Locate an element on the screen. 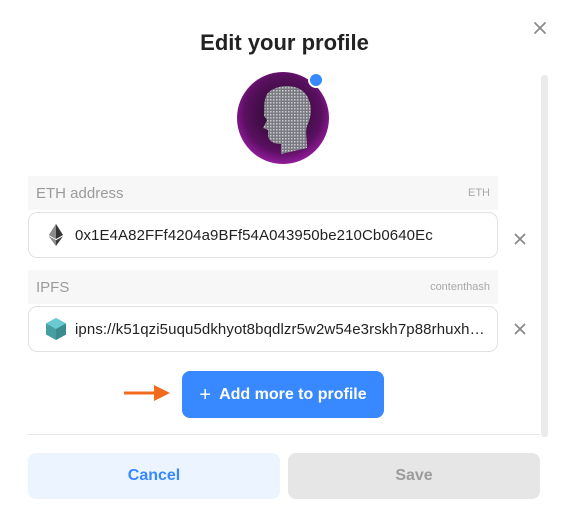 The image size is (569, 529). record-header-ipfs: IPFS contenthash is located at coordinates (263, 287).